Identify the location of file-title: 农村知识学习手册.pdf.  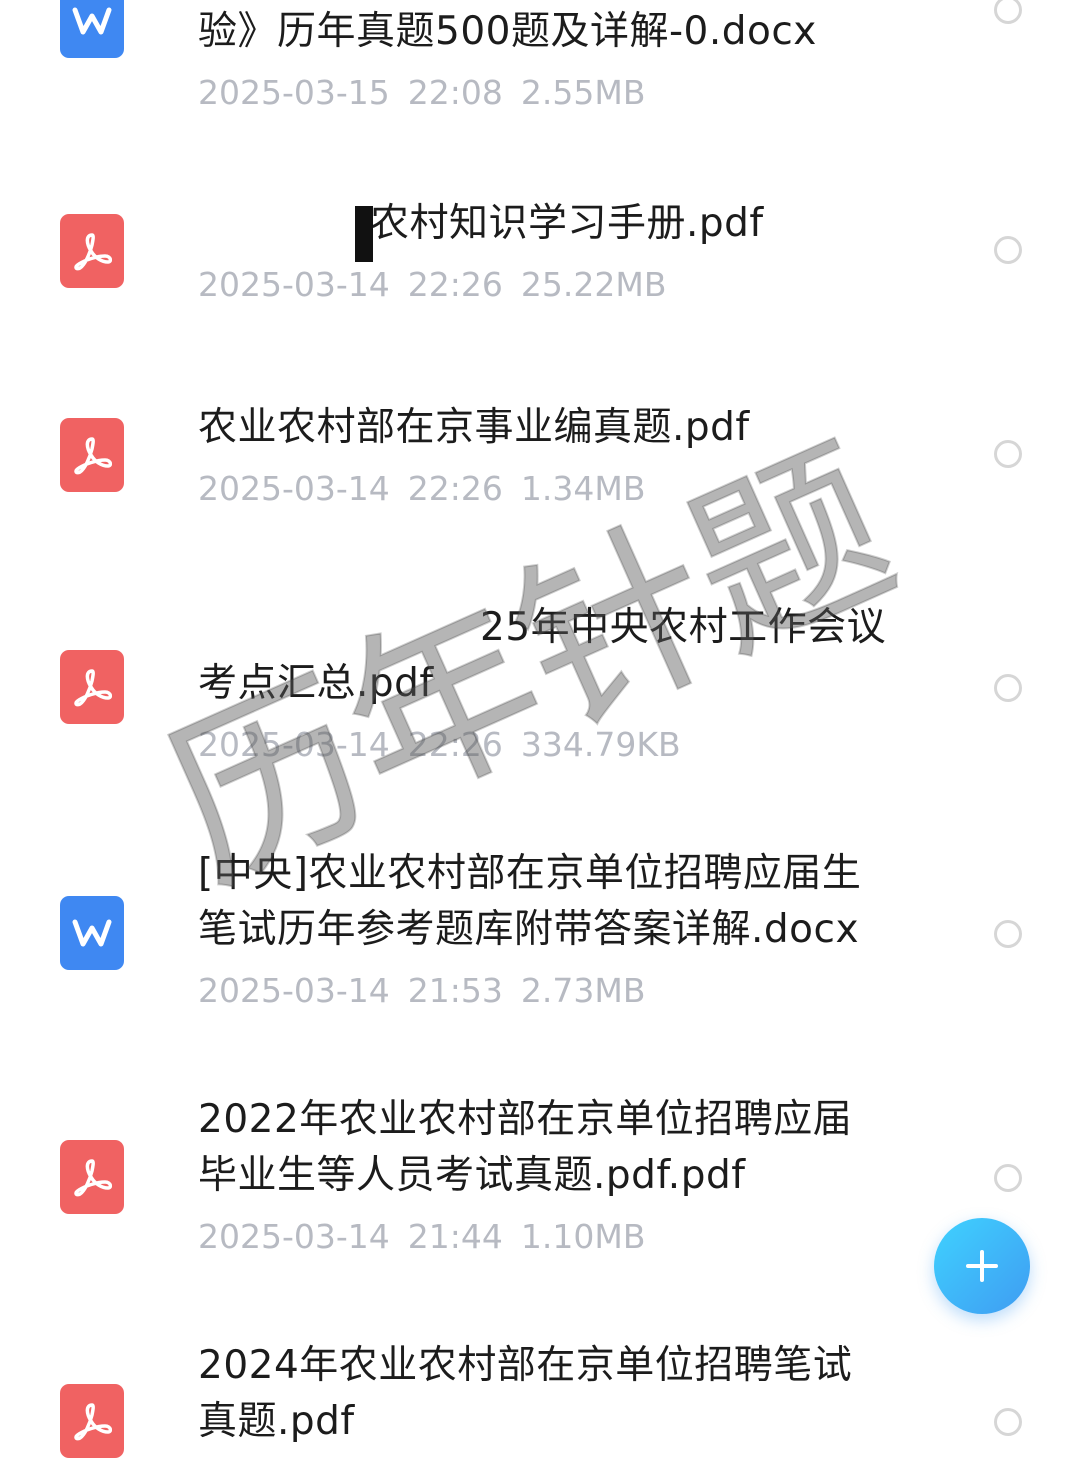
(567, 223).